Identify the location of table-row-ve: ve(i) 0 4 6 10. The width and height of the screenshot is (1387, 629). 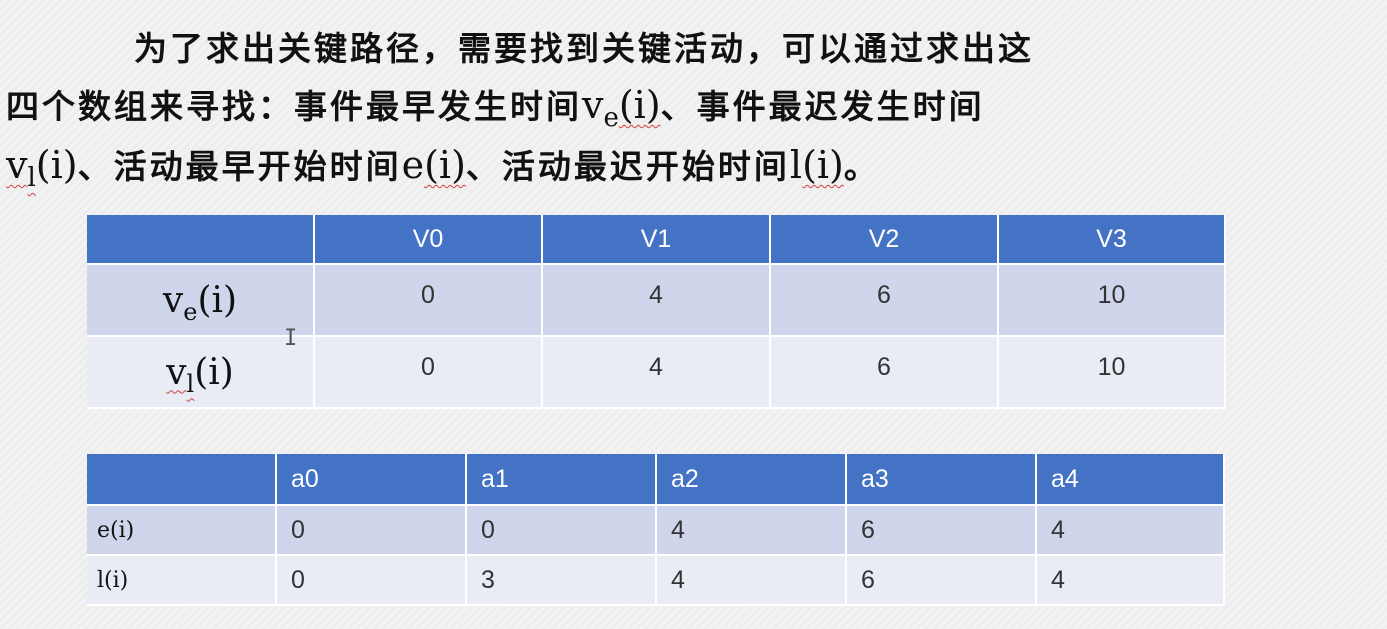
(656, 301).